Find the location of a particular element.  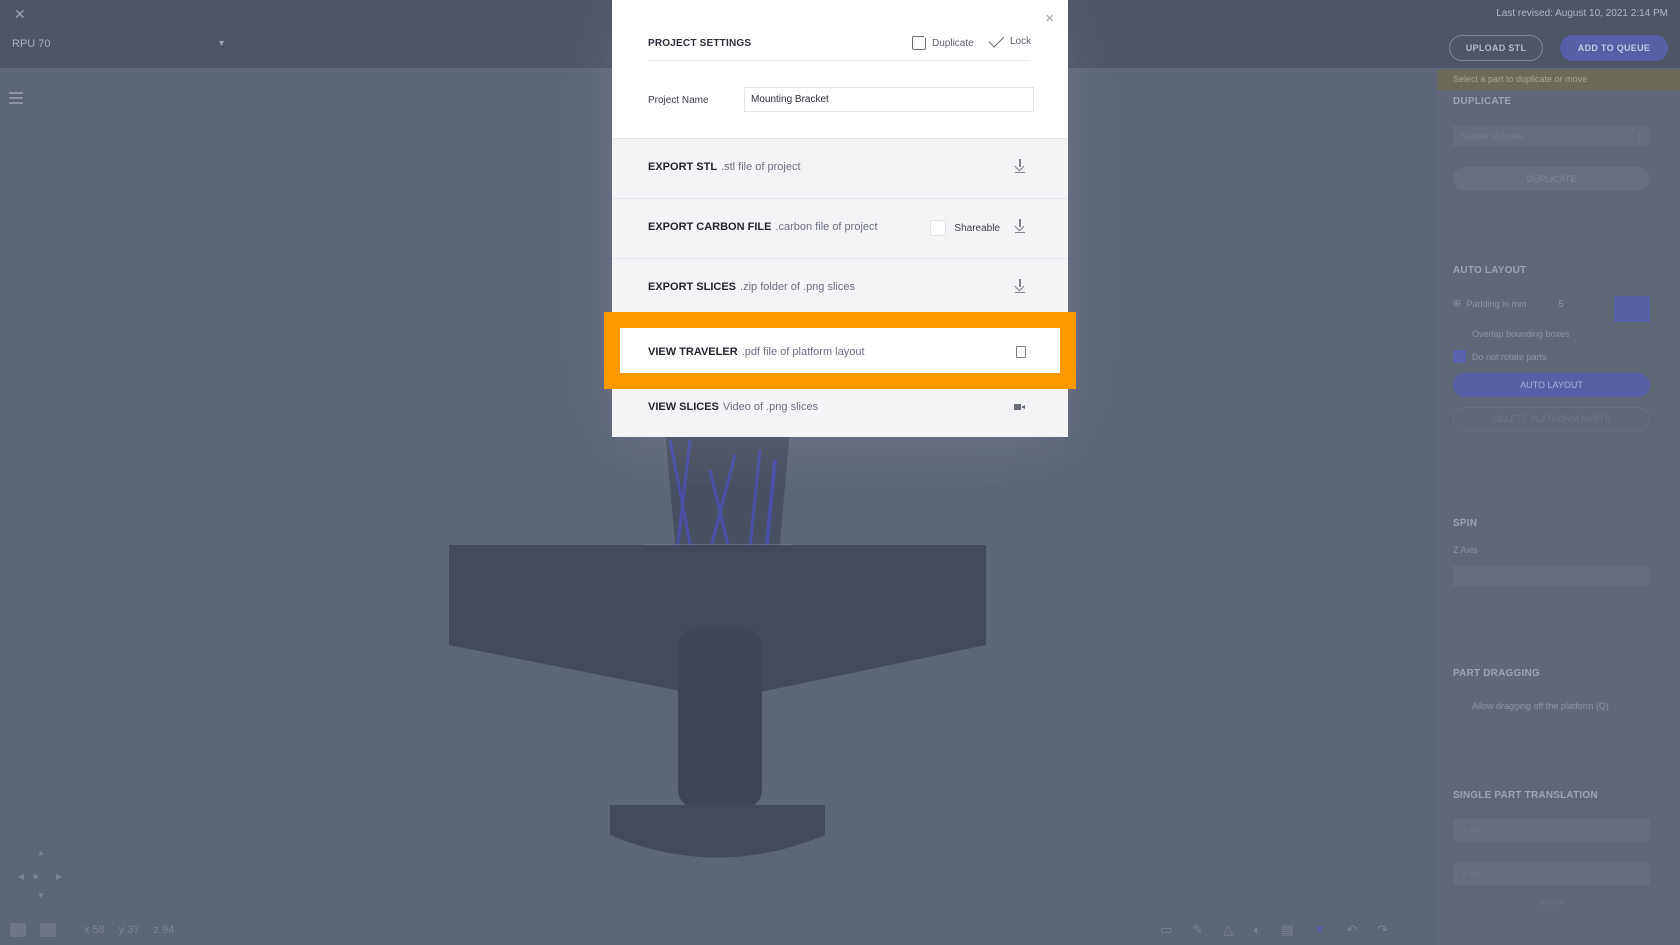

duplicate-icon is located at coordinates (920, 41).